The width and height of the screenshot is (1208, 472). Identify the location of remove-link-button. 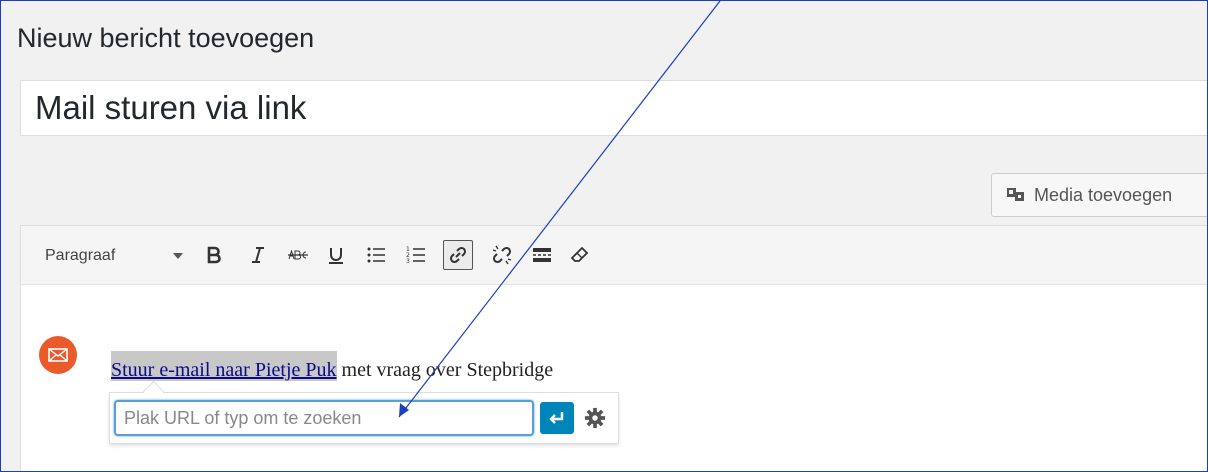
(502, 255).